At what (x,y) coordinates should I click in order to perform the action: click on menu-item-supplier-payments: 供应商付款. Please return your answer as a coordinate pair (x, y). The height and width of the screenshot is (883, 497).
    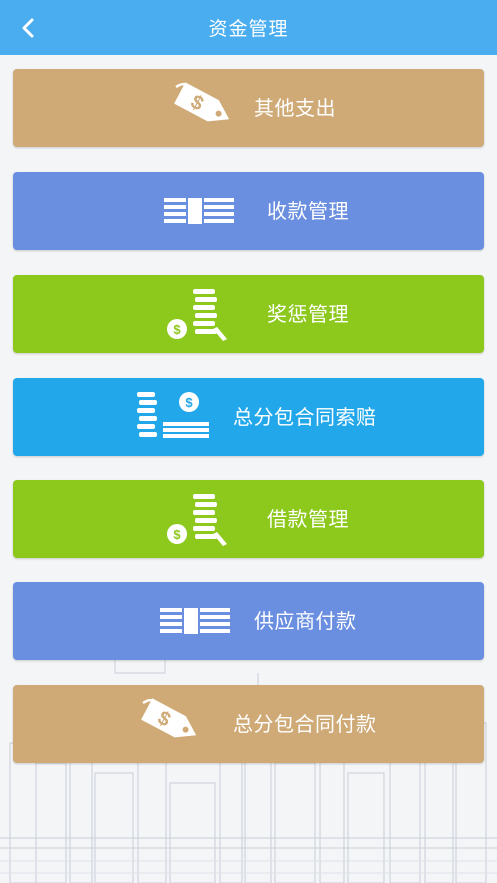
    Looking at the image, I should click on (248, 621).